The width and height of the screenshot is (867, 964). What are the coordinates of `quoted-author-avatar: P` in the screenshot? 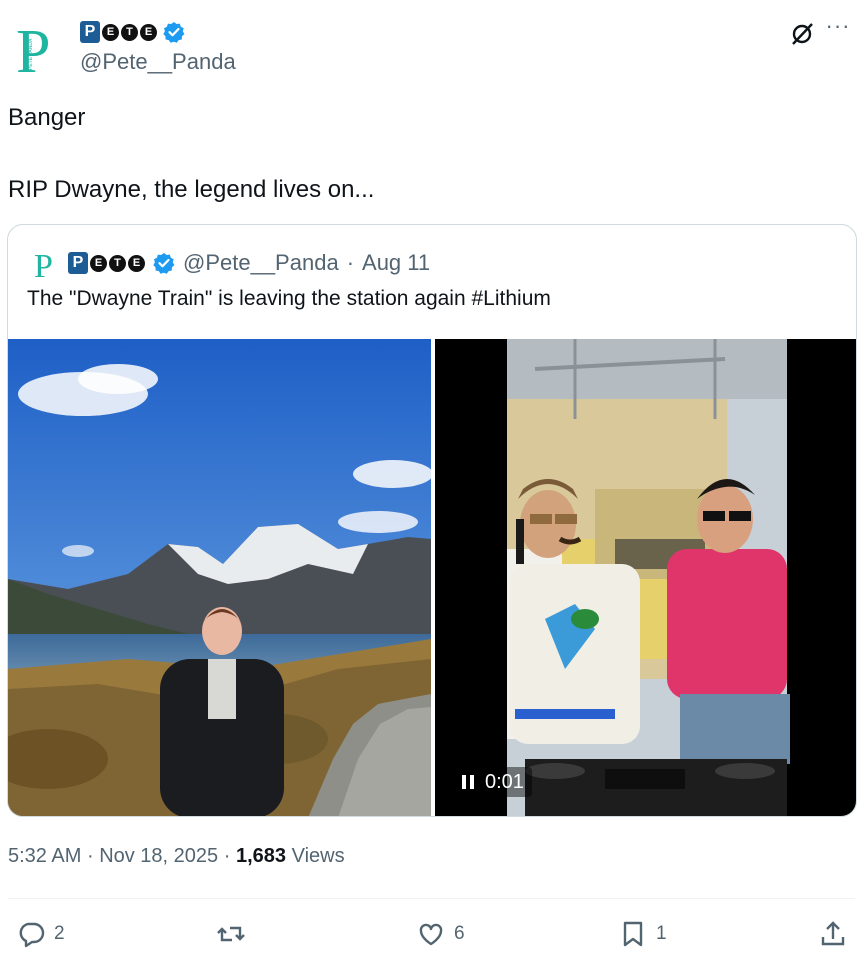 It's located at (46, 263).